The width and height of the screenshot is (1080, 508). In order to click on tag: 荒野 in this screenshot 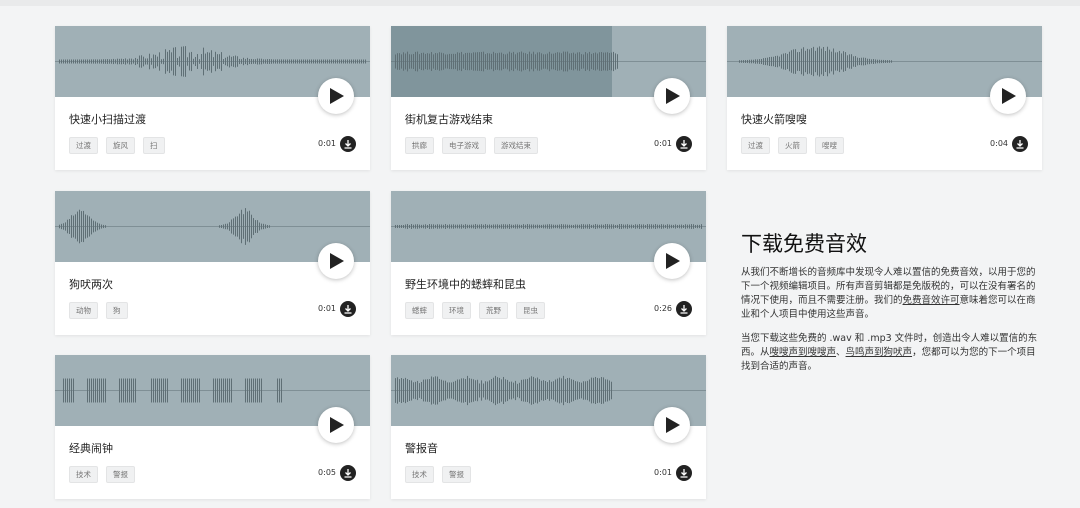, I will do `click(493, 310)`.